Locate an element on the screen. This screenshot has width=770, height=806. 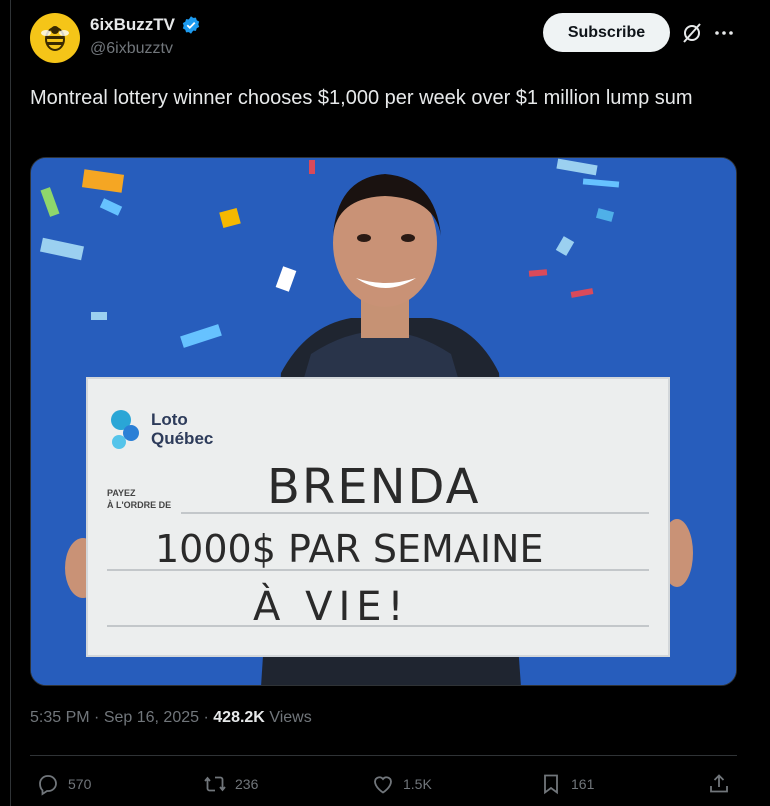
bee-logo-icon is located at coordinates (55, 38).